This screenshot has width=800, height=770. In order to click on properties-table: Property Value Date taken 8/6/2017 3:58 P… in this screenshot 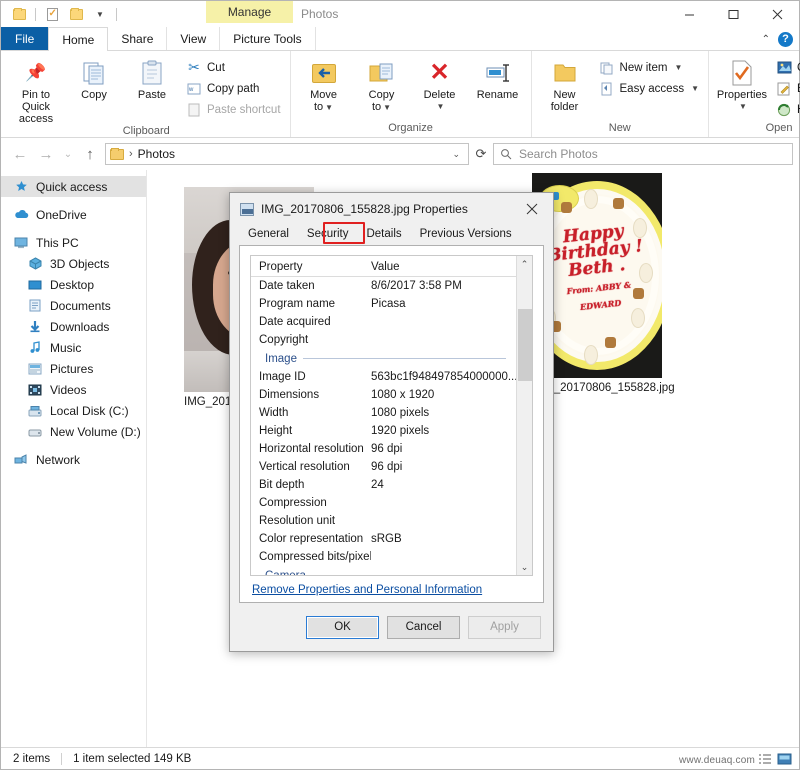, I will do `click(391, 415)`.